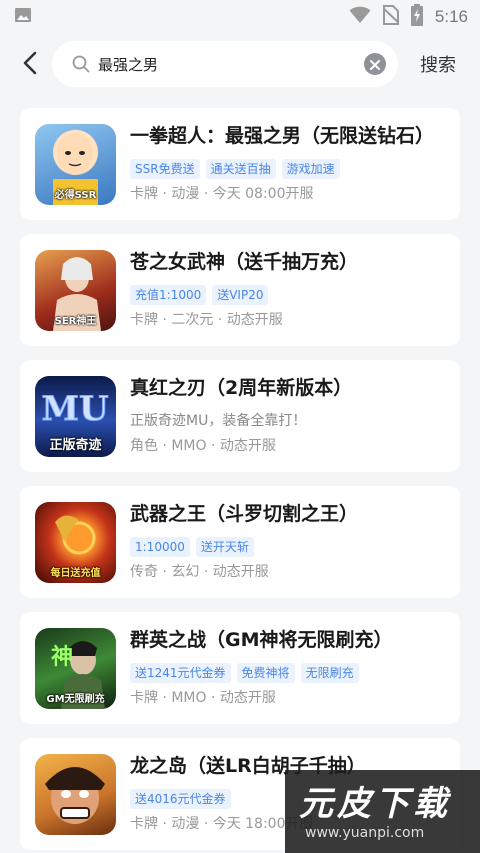  What do you see at coordinates (75, 668) in the screenshot?
I see `game-icon: 神 GM无限刷充` at bounding box center [75, 668].